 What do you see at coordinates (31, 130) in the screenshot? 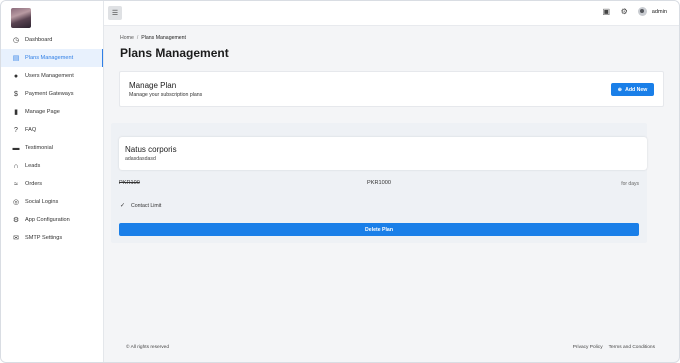
I see `sidebar-item-label: FAQ` at bounding box center [31, 130].